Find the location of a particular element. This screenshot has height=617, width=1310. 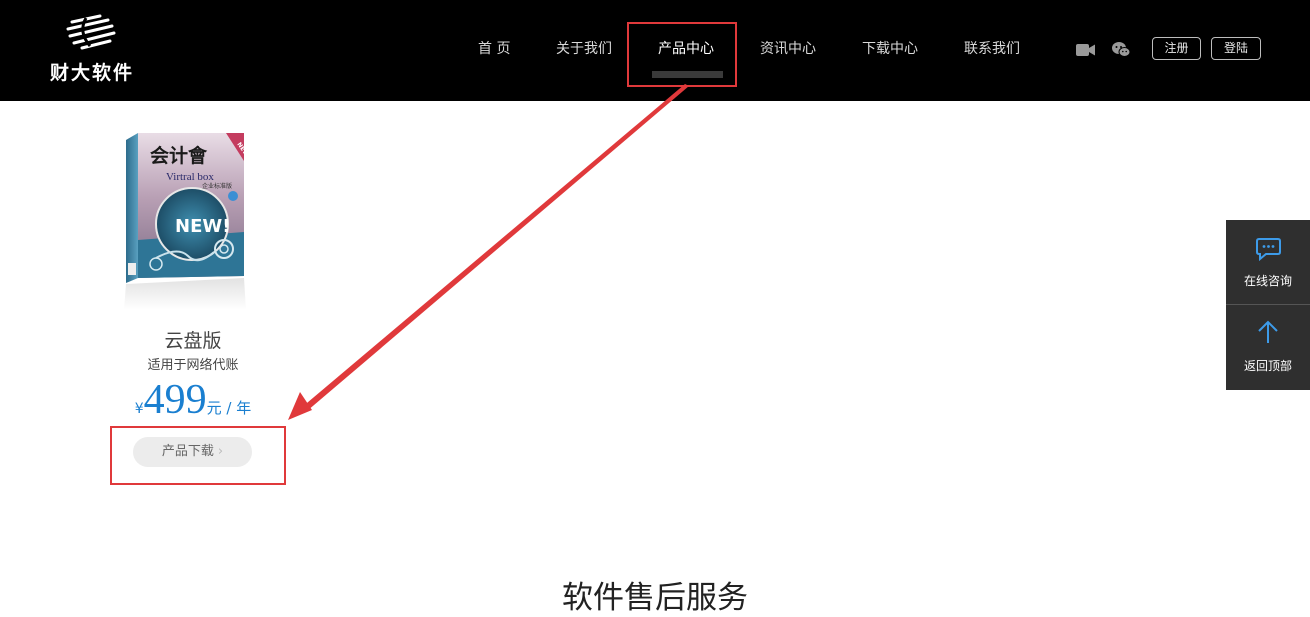

product-description: 适用于网络代账 is located at coordinates (193, 365).